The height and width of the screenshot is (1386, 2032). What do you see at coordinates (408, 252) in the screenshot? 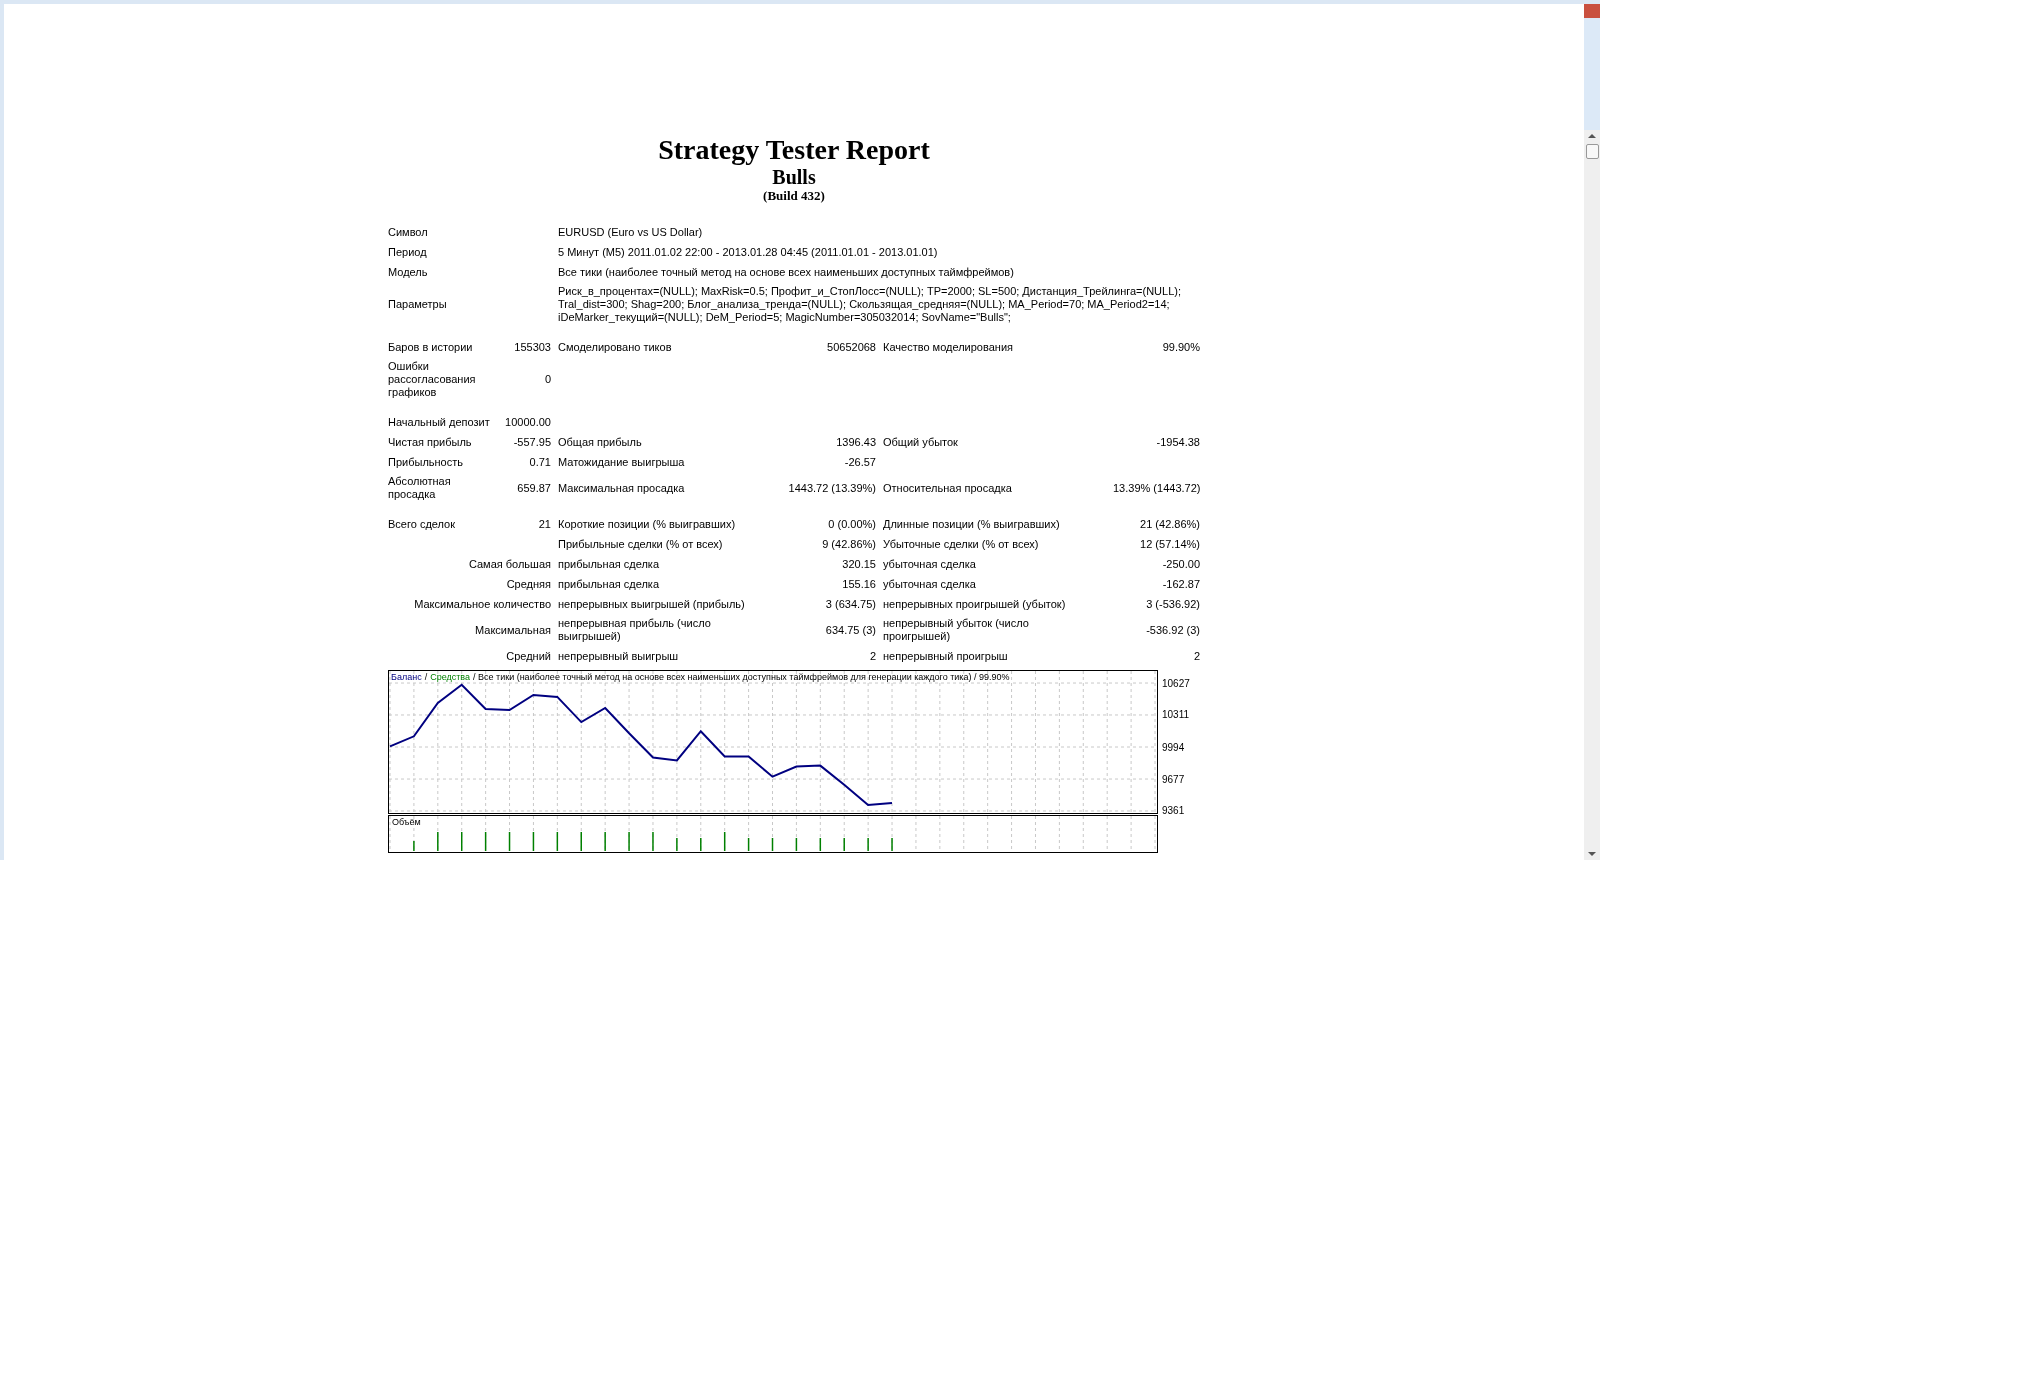
I see `row-label: Период` at bounding box center [408, 252].